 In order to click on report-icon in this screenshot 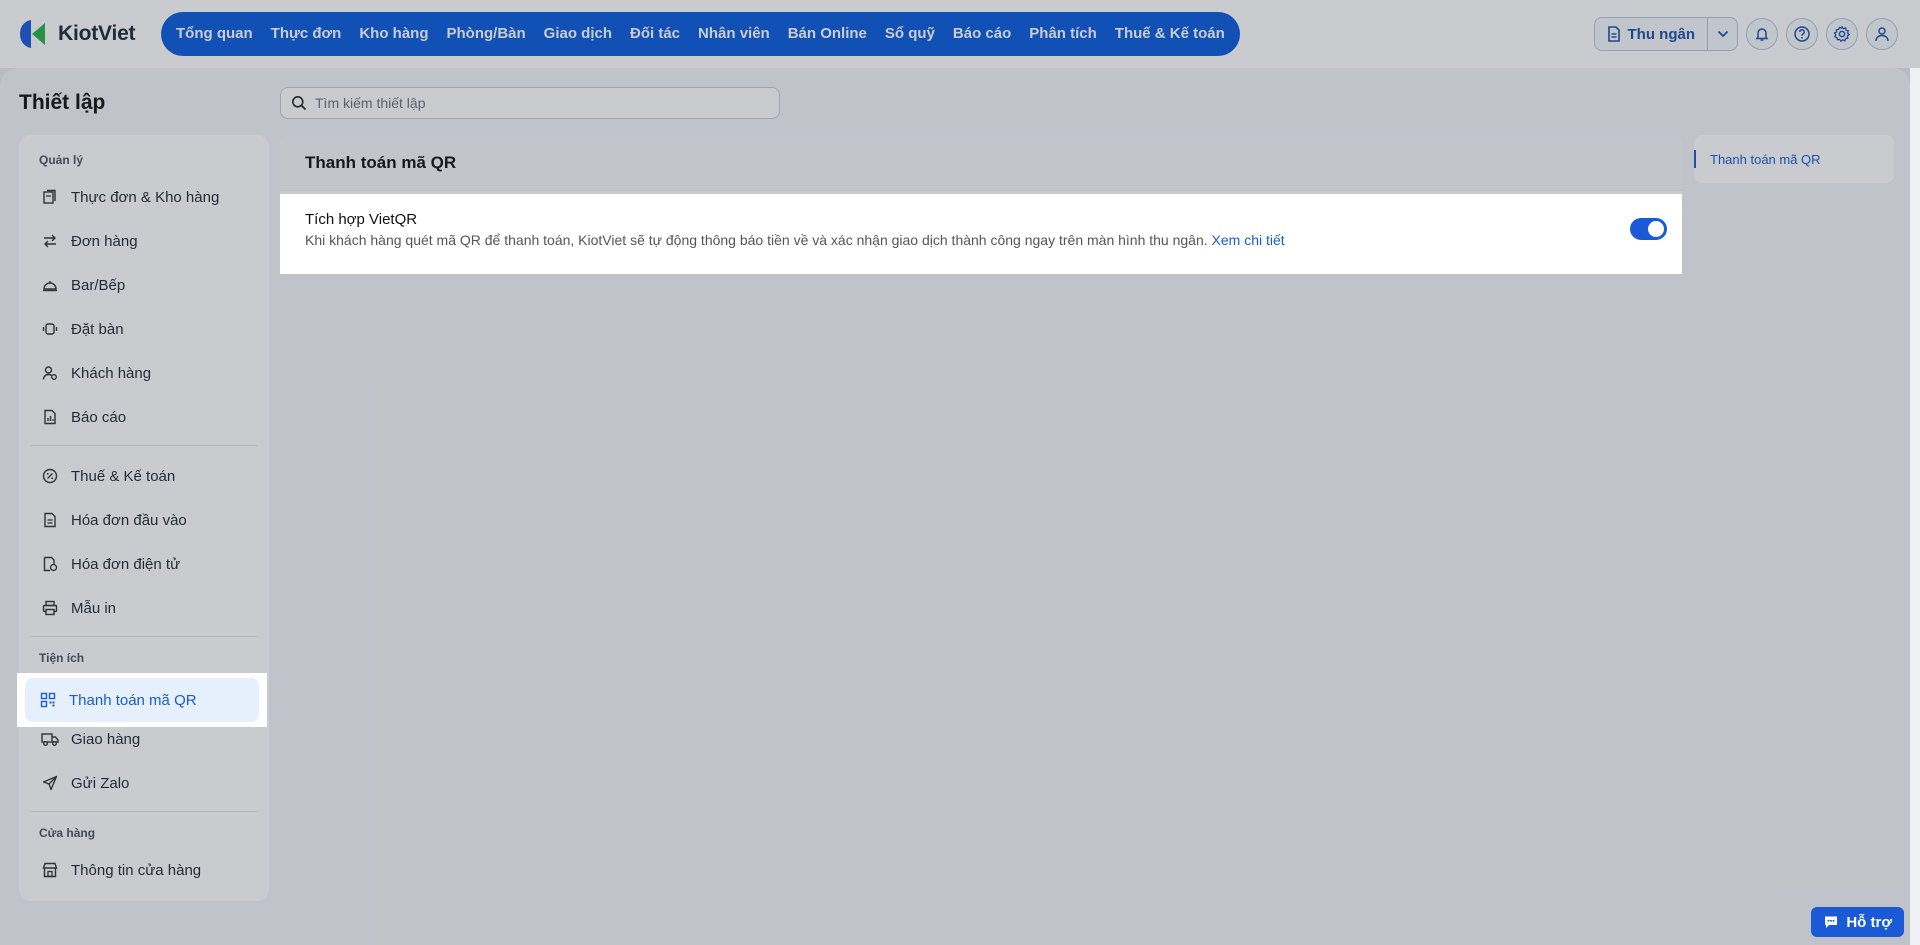, I will do `click(50, 417)`.